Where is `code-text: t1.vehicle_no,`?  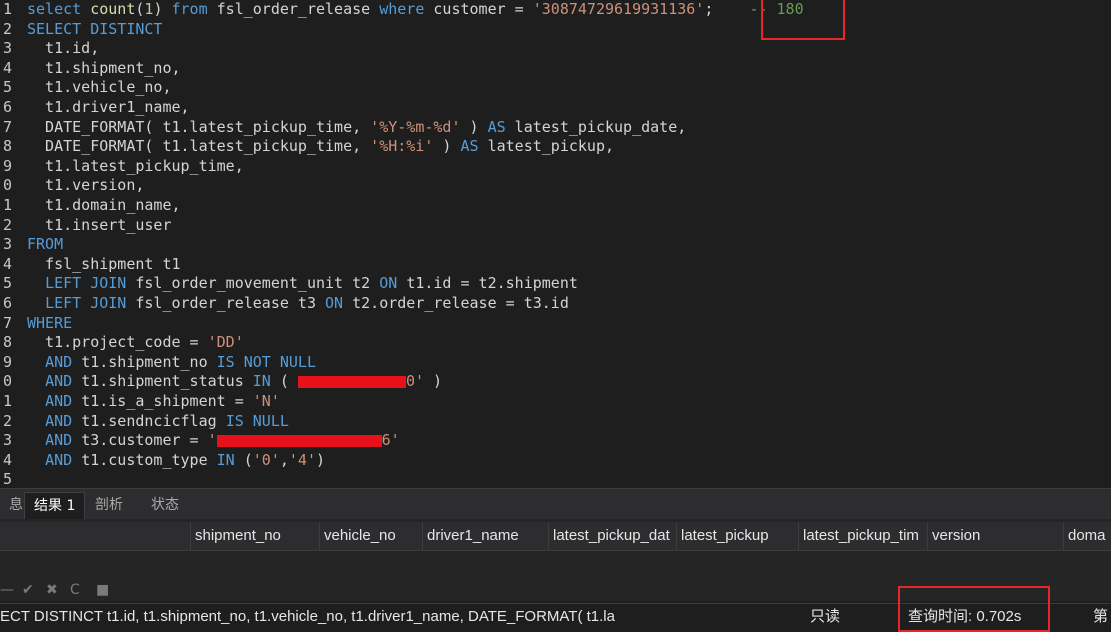 code-text: t1.vehicle_no, is located at coordinates (99, 88).